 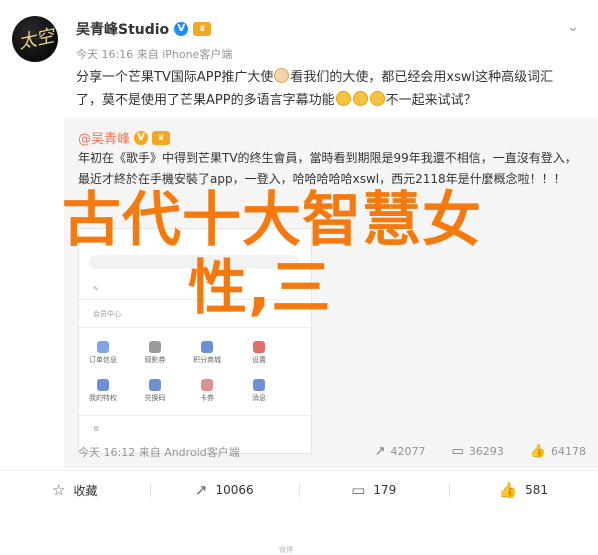 I want to click on phone-grid-item: 消息, so click(x=259, y=391).